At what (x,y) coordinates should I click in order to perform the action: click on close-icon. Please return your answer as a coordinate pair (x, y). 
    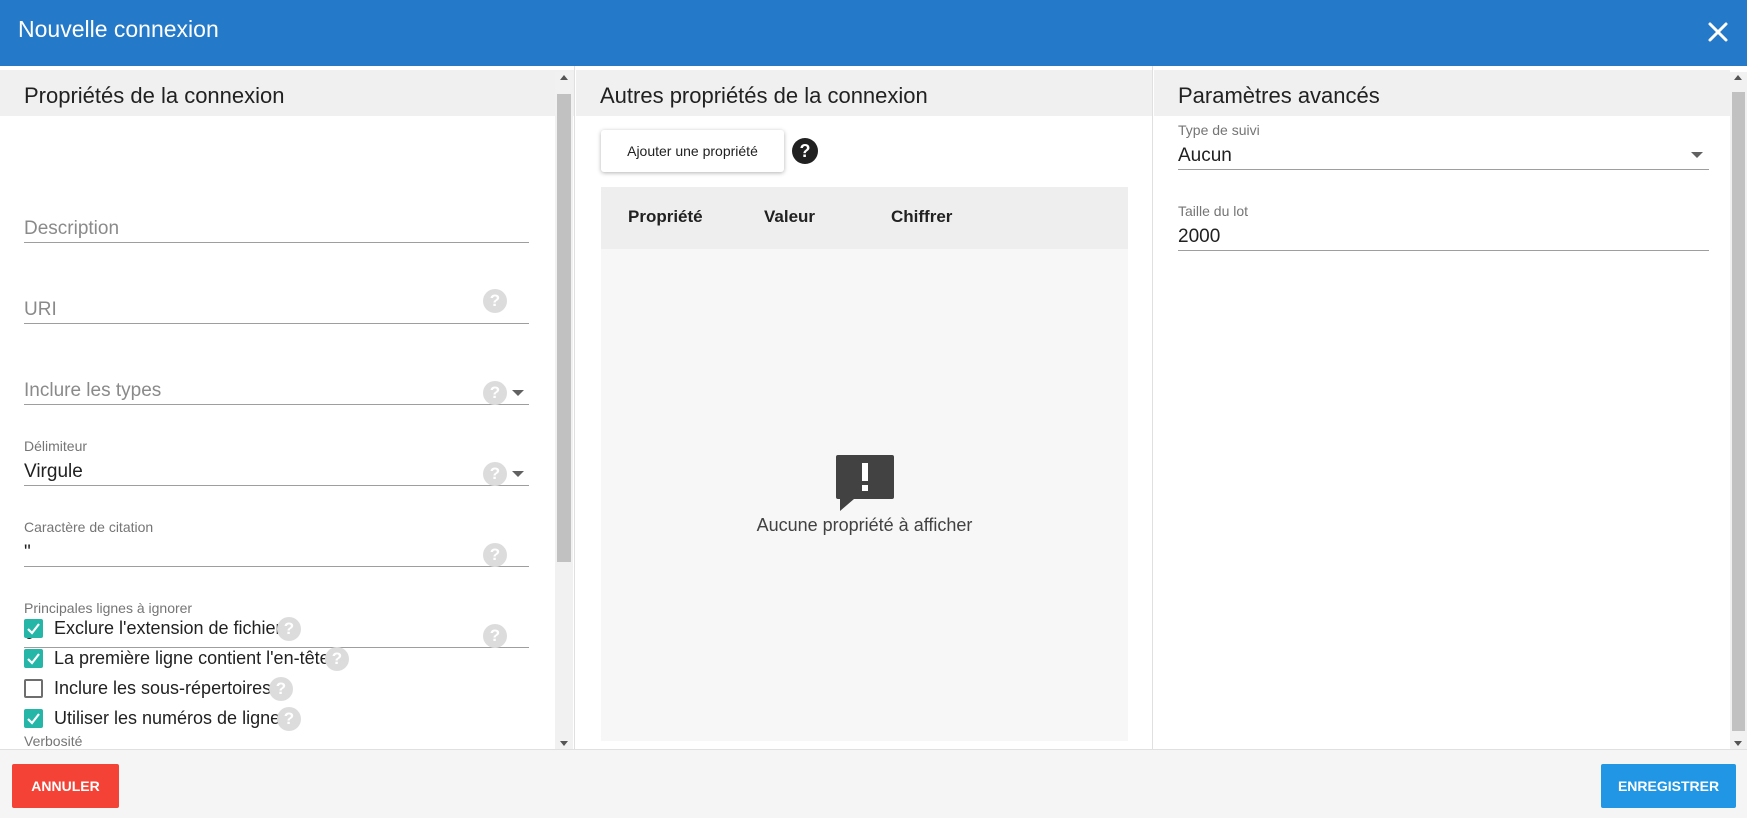
    Looking at the image, I should click on (1718, 32).